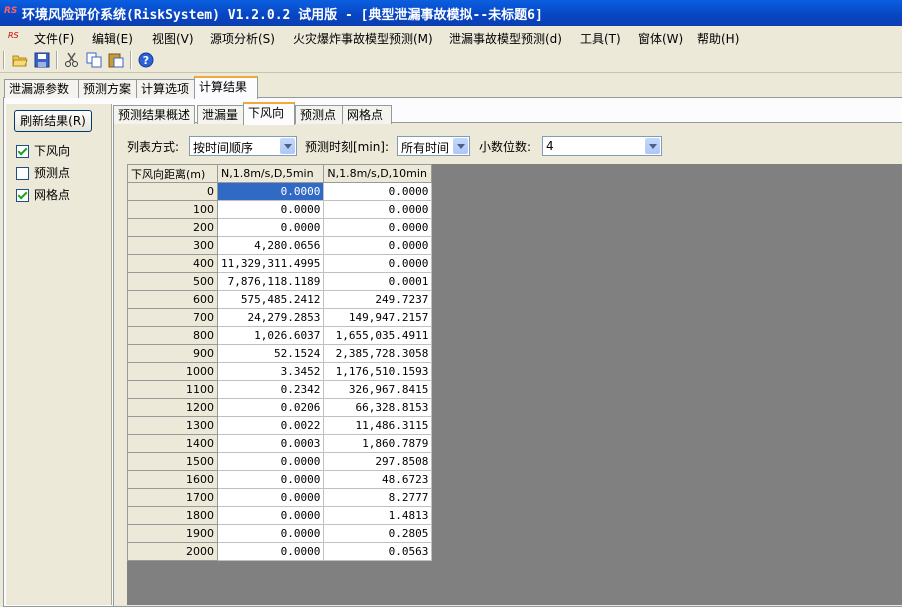 This screenshot has width=902, height=607. What do you see at coordinates (378, 317) in the screenshot?
I see `table-cell: 149,947.2157` at bounding box center [378, 317].